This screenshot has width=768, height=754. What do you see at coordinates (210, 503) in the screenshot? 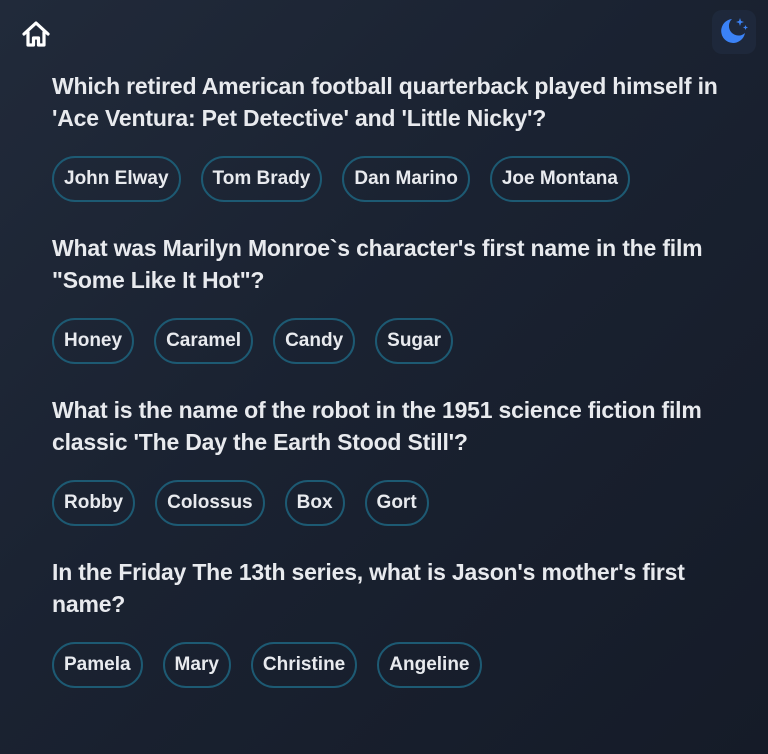
I see `answer-option: Colossus` at bounding box center [210, 503].